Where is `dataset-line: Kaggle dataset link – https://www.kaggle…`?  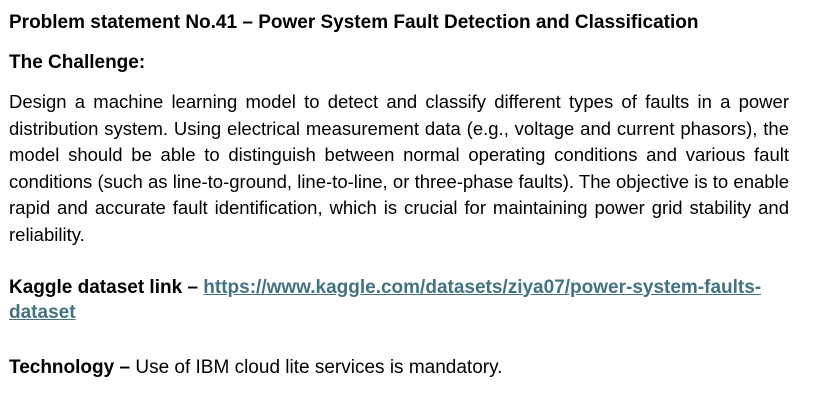
dataset-line: Kaggle dataset link – https://www.kaggle… is located at coordinates (399, 300).